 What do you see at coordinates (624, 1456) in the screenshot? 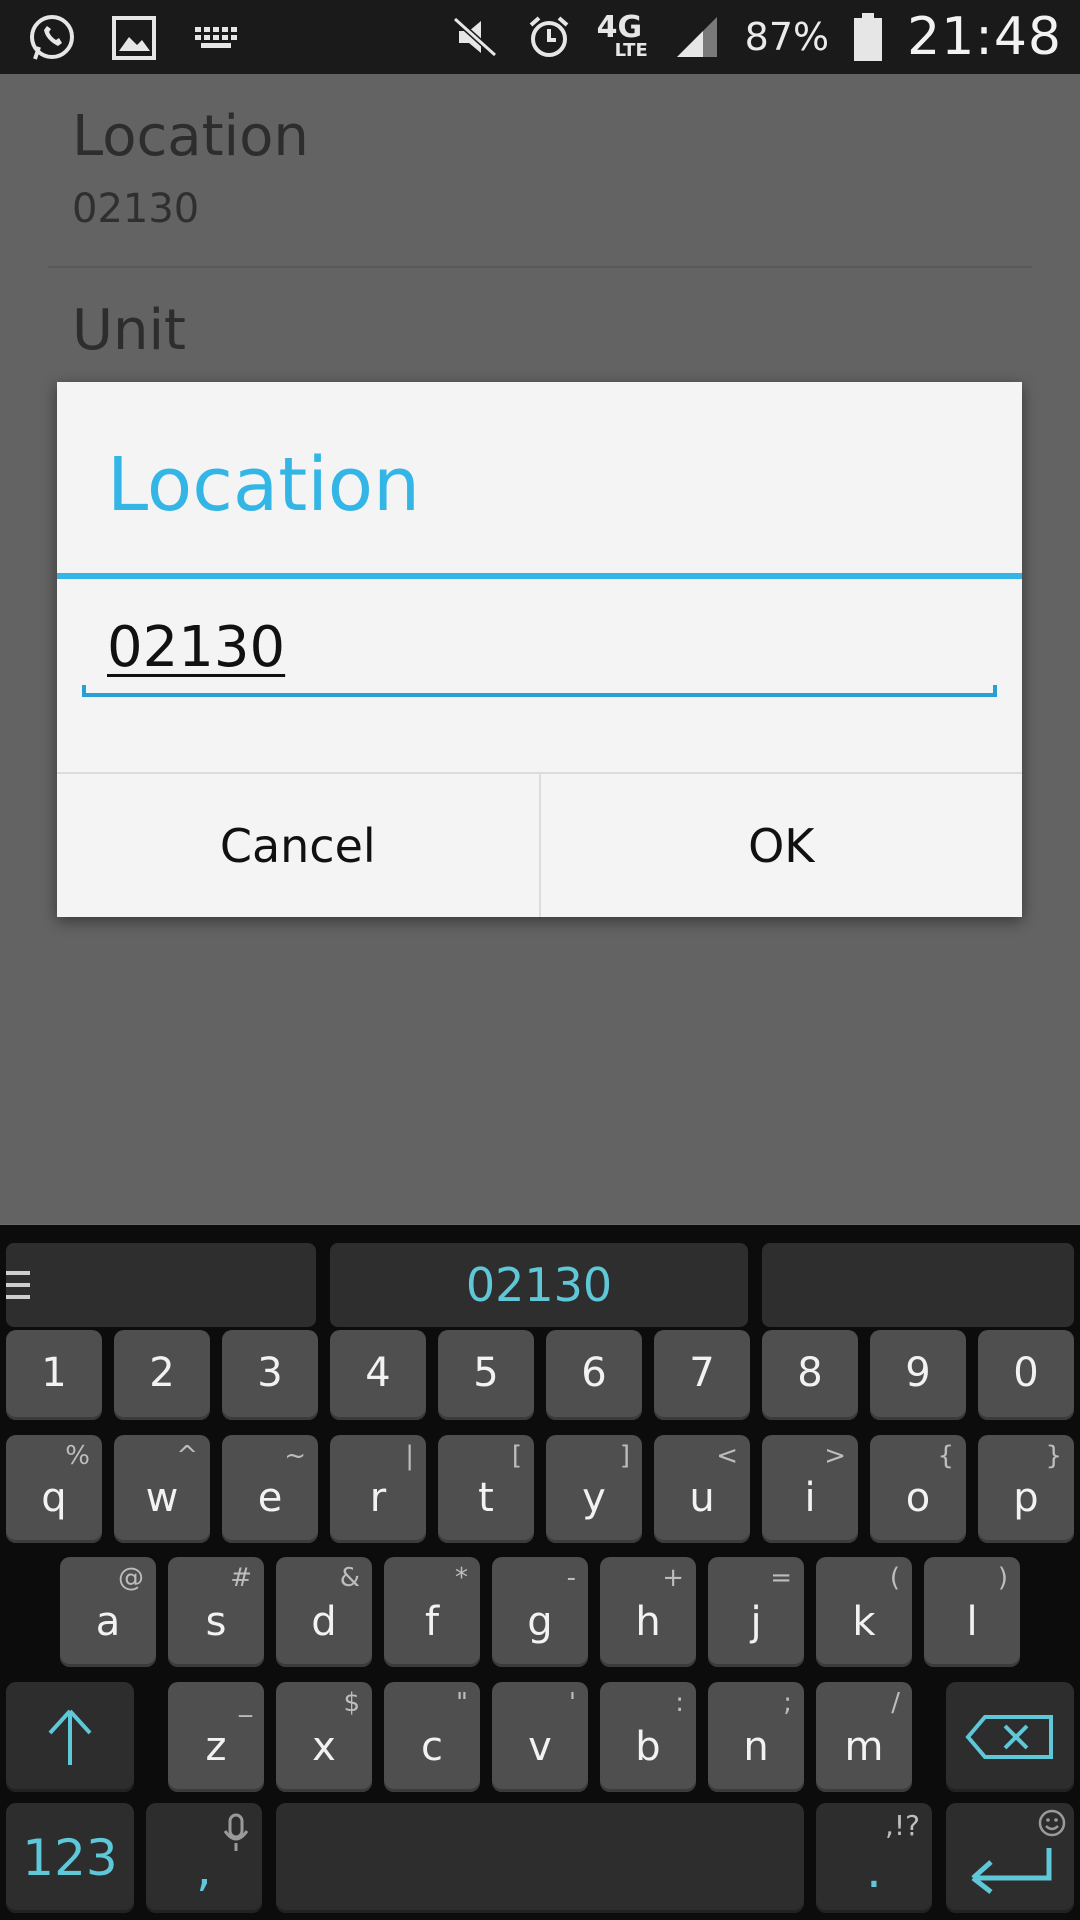
I see `key-y-secondary: ]` at bounding box center [624, 1456].